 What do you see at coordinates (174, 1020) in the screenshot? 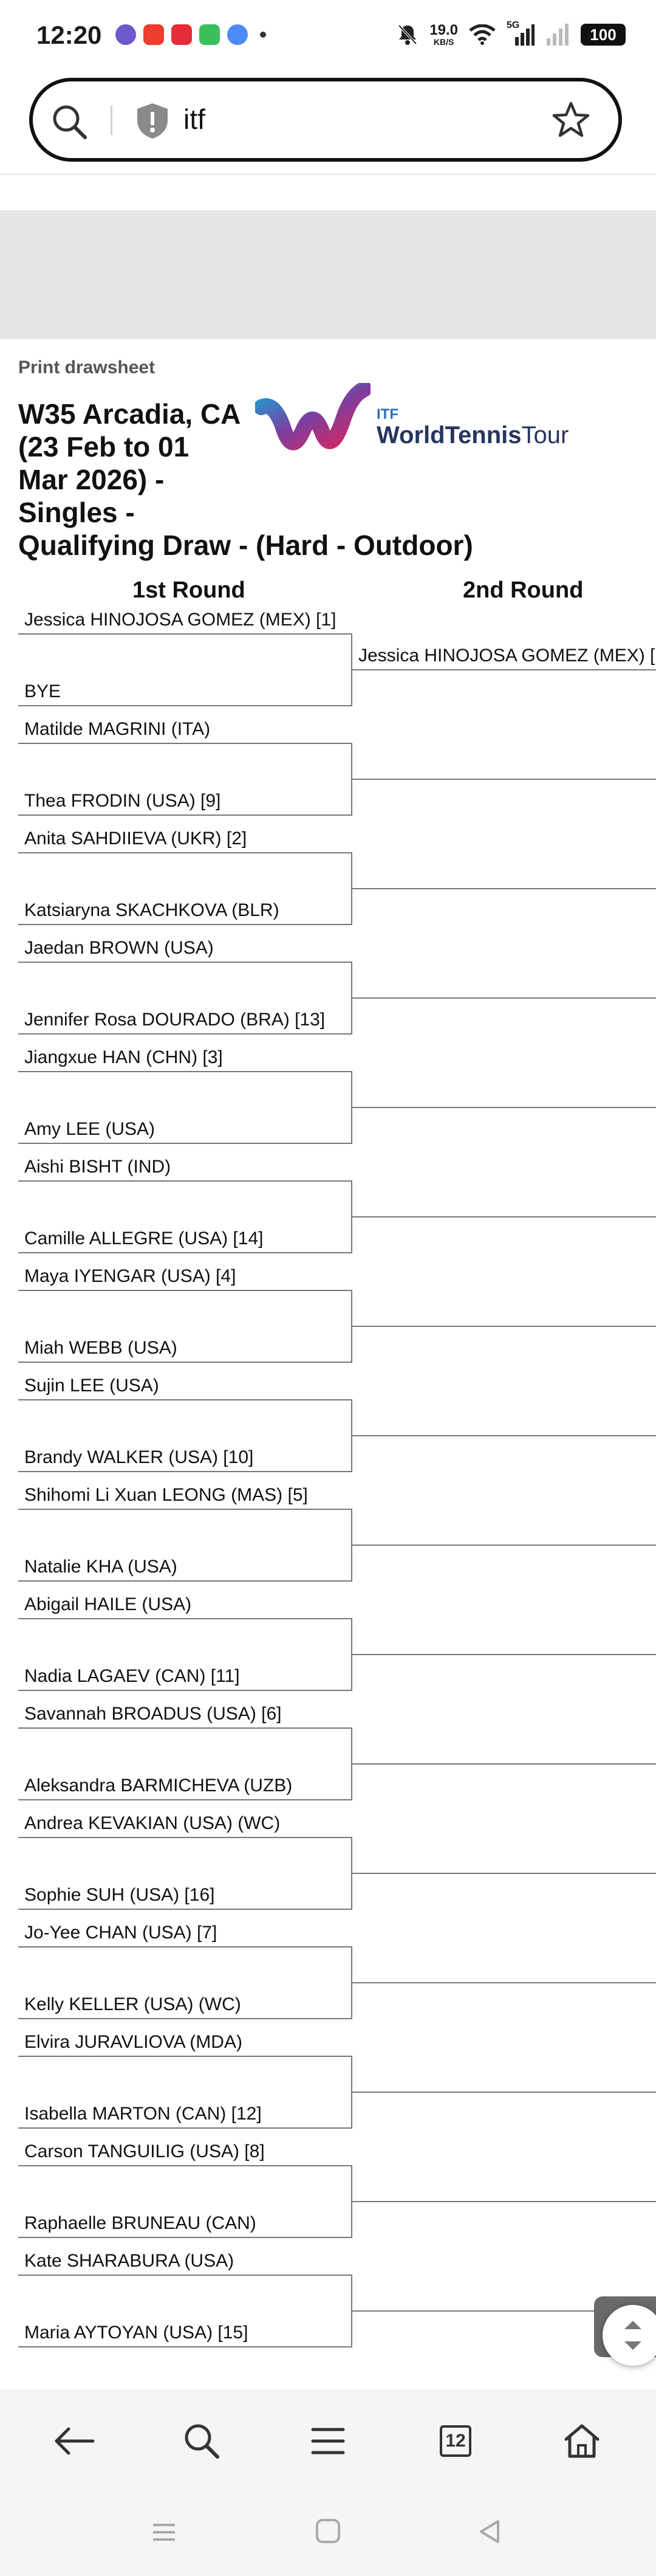
I see `player-name: Jennifer Rosa DOURADO (BRA) [13]` at bounding box center [174, 1020].